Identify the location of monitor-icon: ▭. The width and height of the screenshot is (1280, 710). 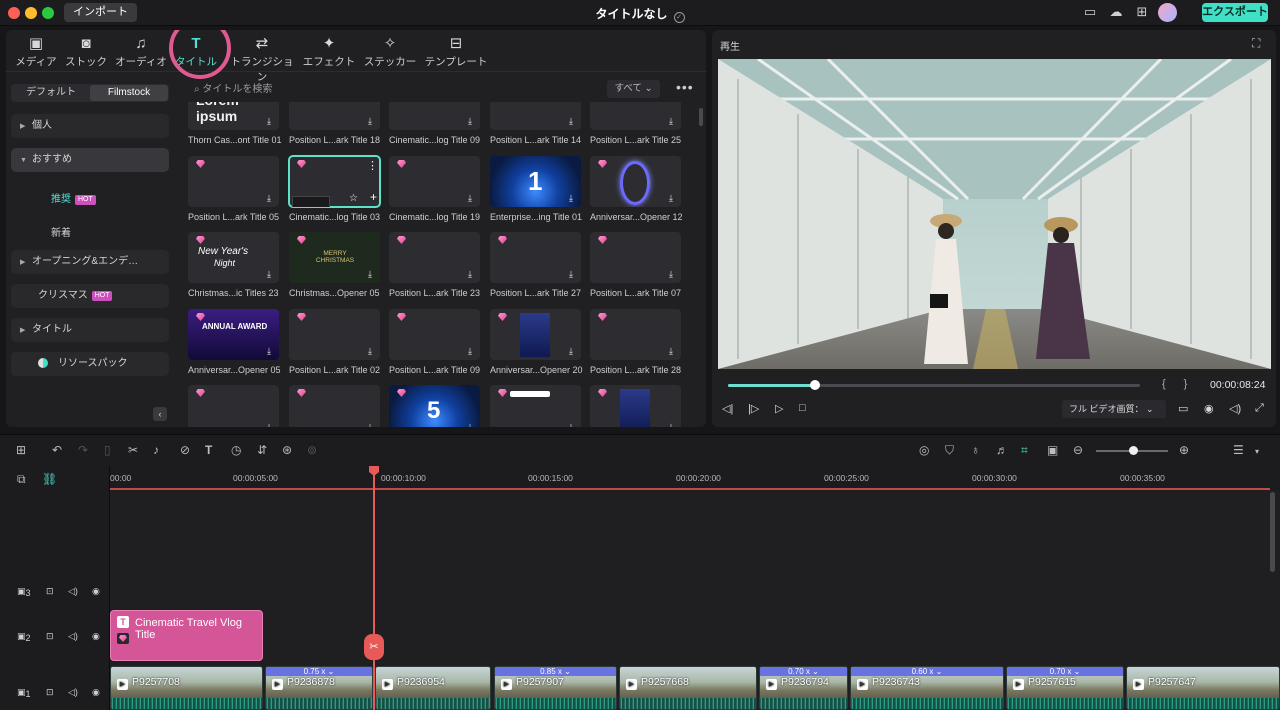
(1090, 12).